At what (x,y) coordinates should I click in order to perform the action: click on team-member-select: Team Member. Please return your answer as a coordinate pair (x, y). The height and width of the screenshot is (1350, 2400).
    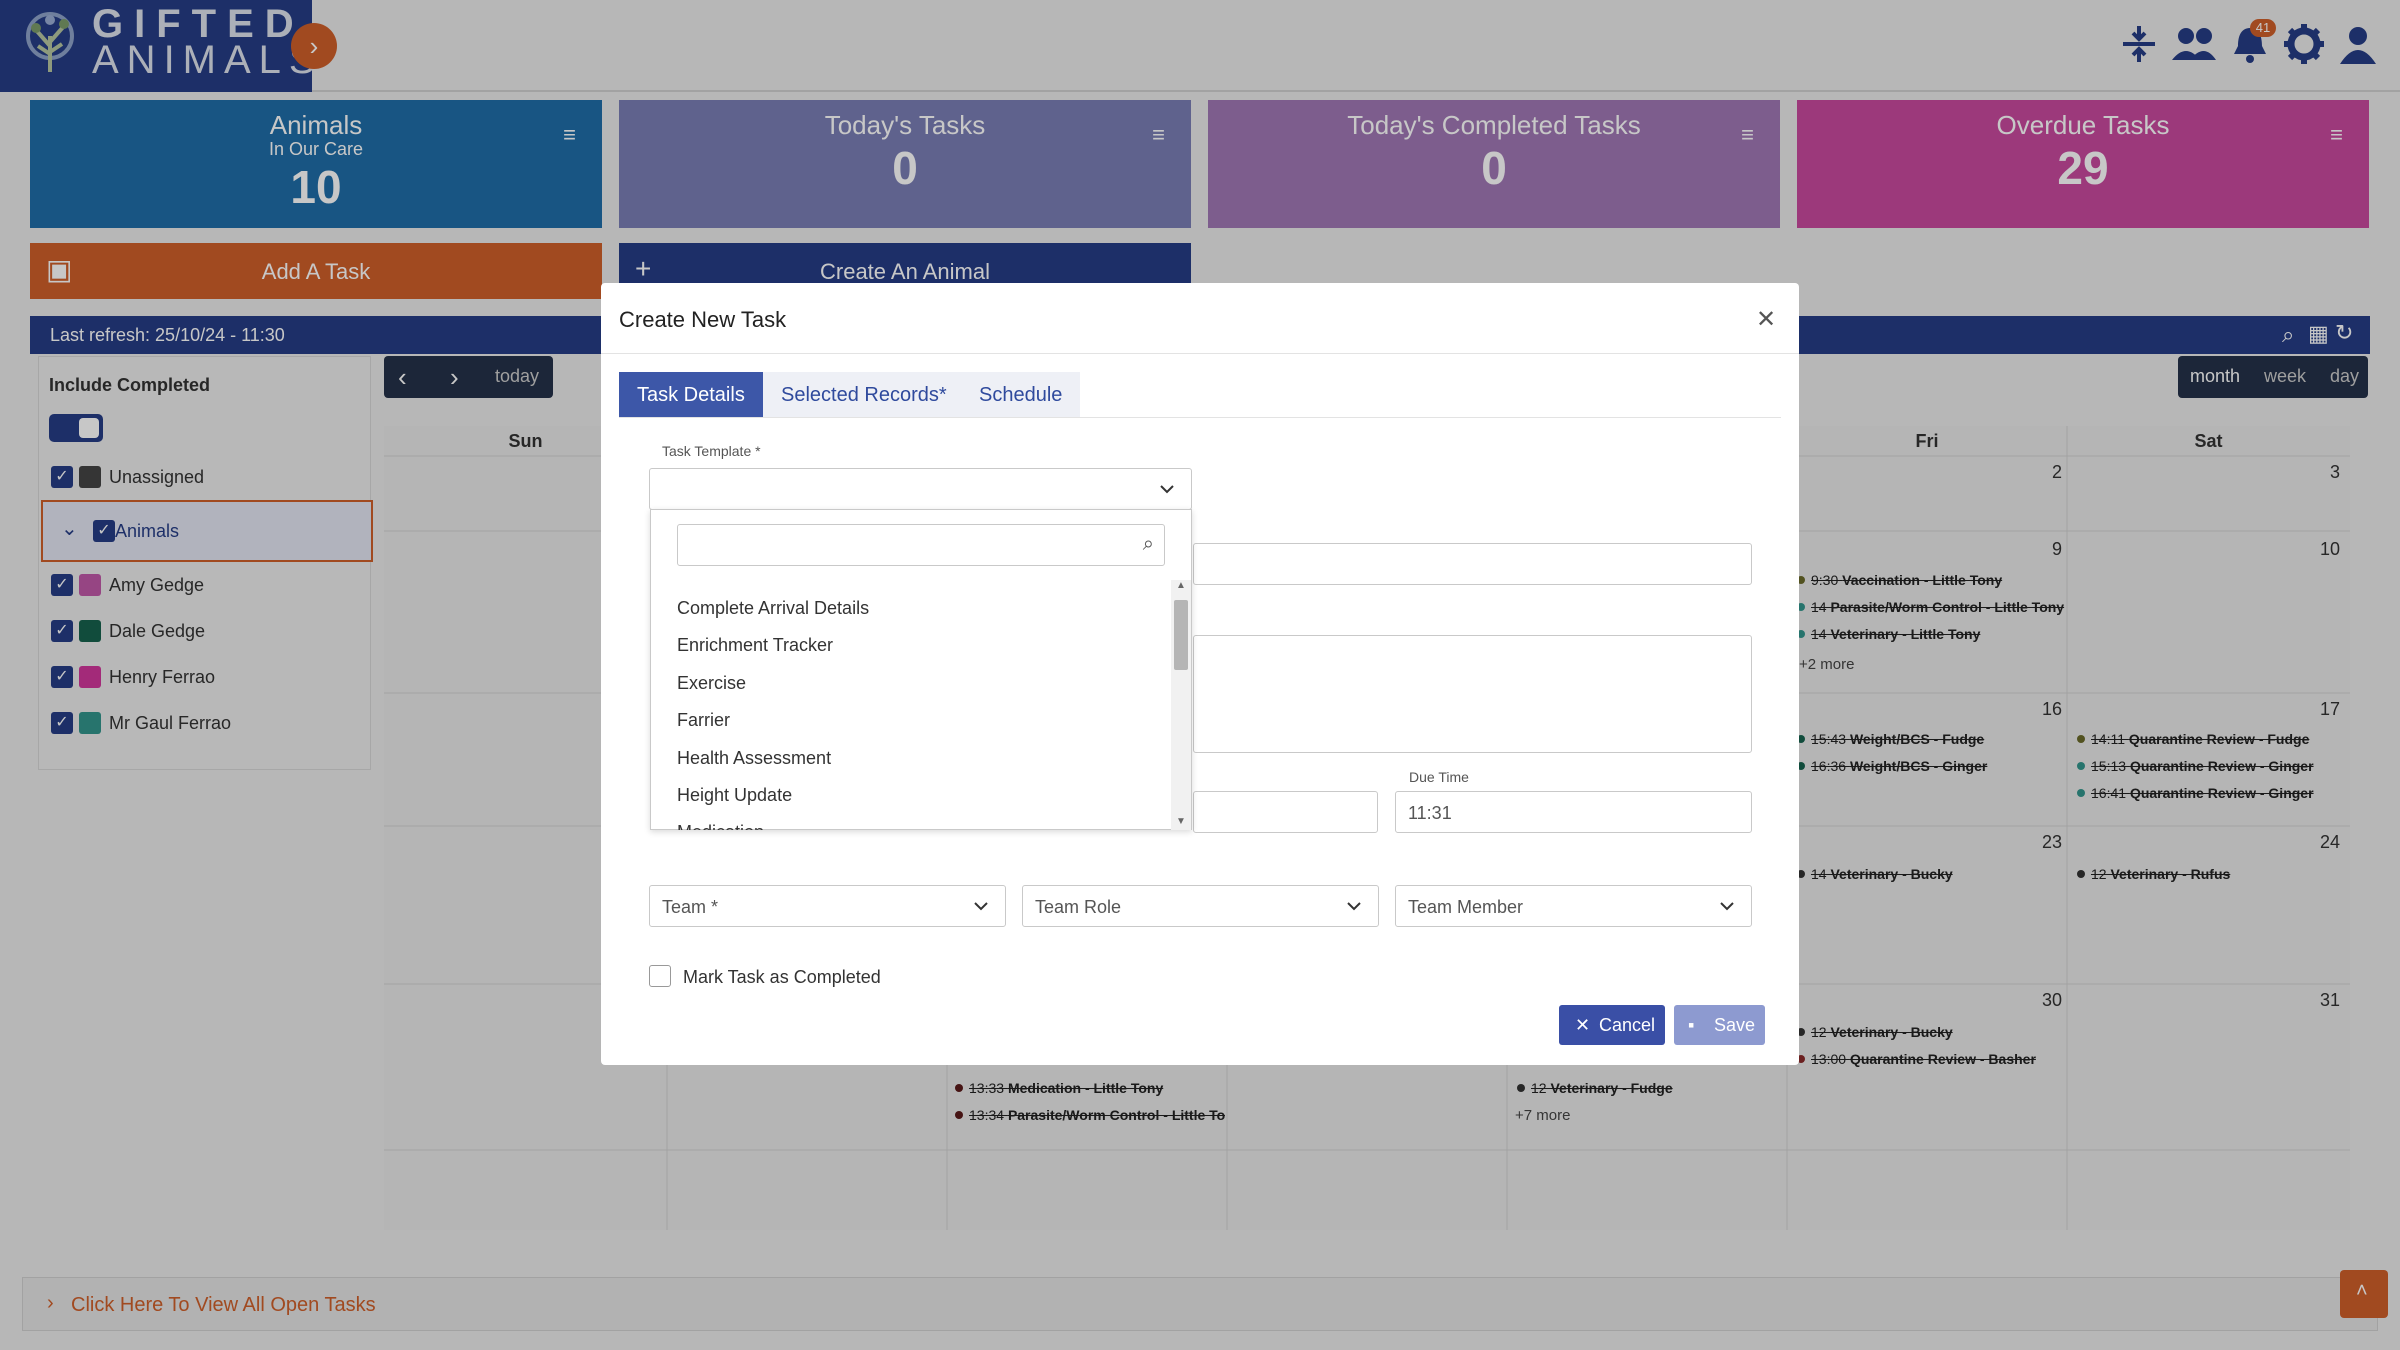
    Looking at the image, I should click on (1573, 906).